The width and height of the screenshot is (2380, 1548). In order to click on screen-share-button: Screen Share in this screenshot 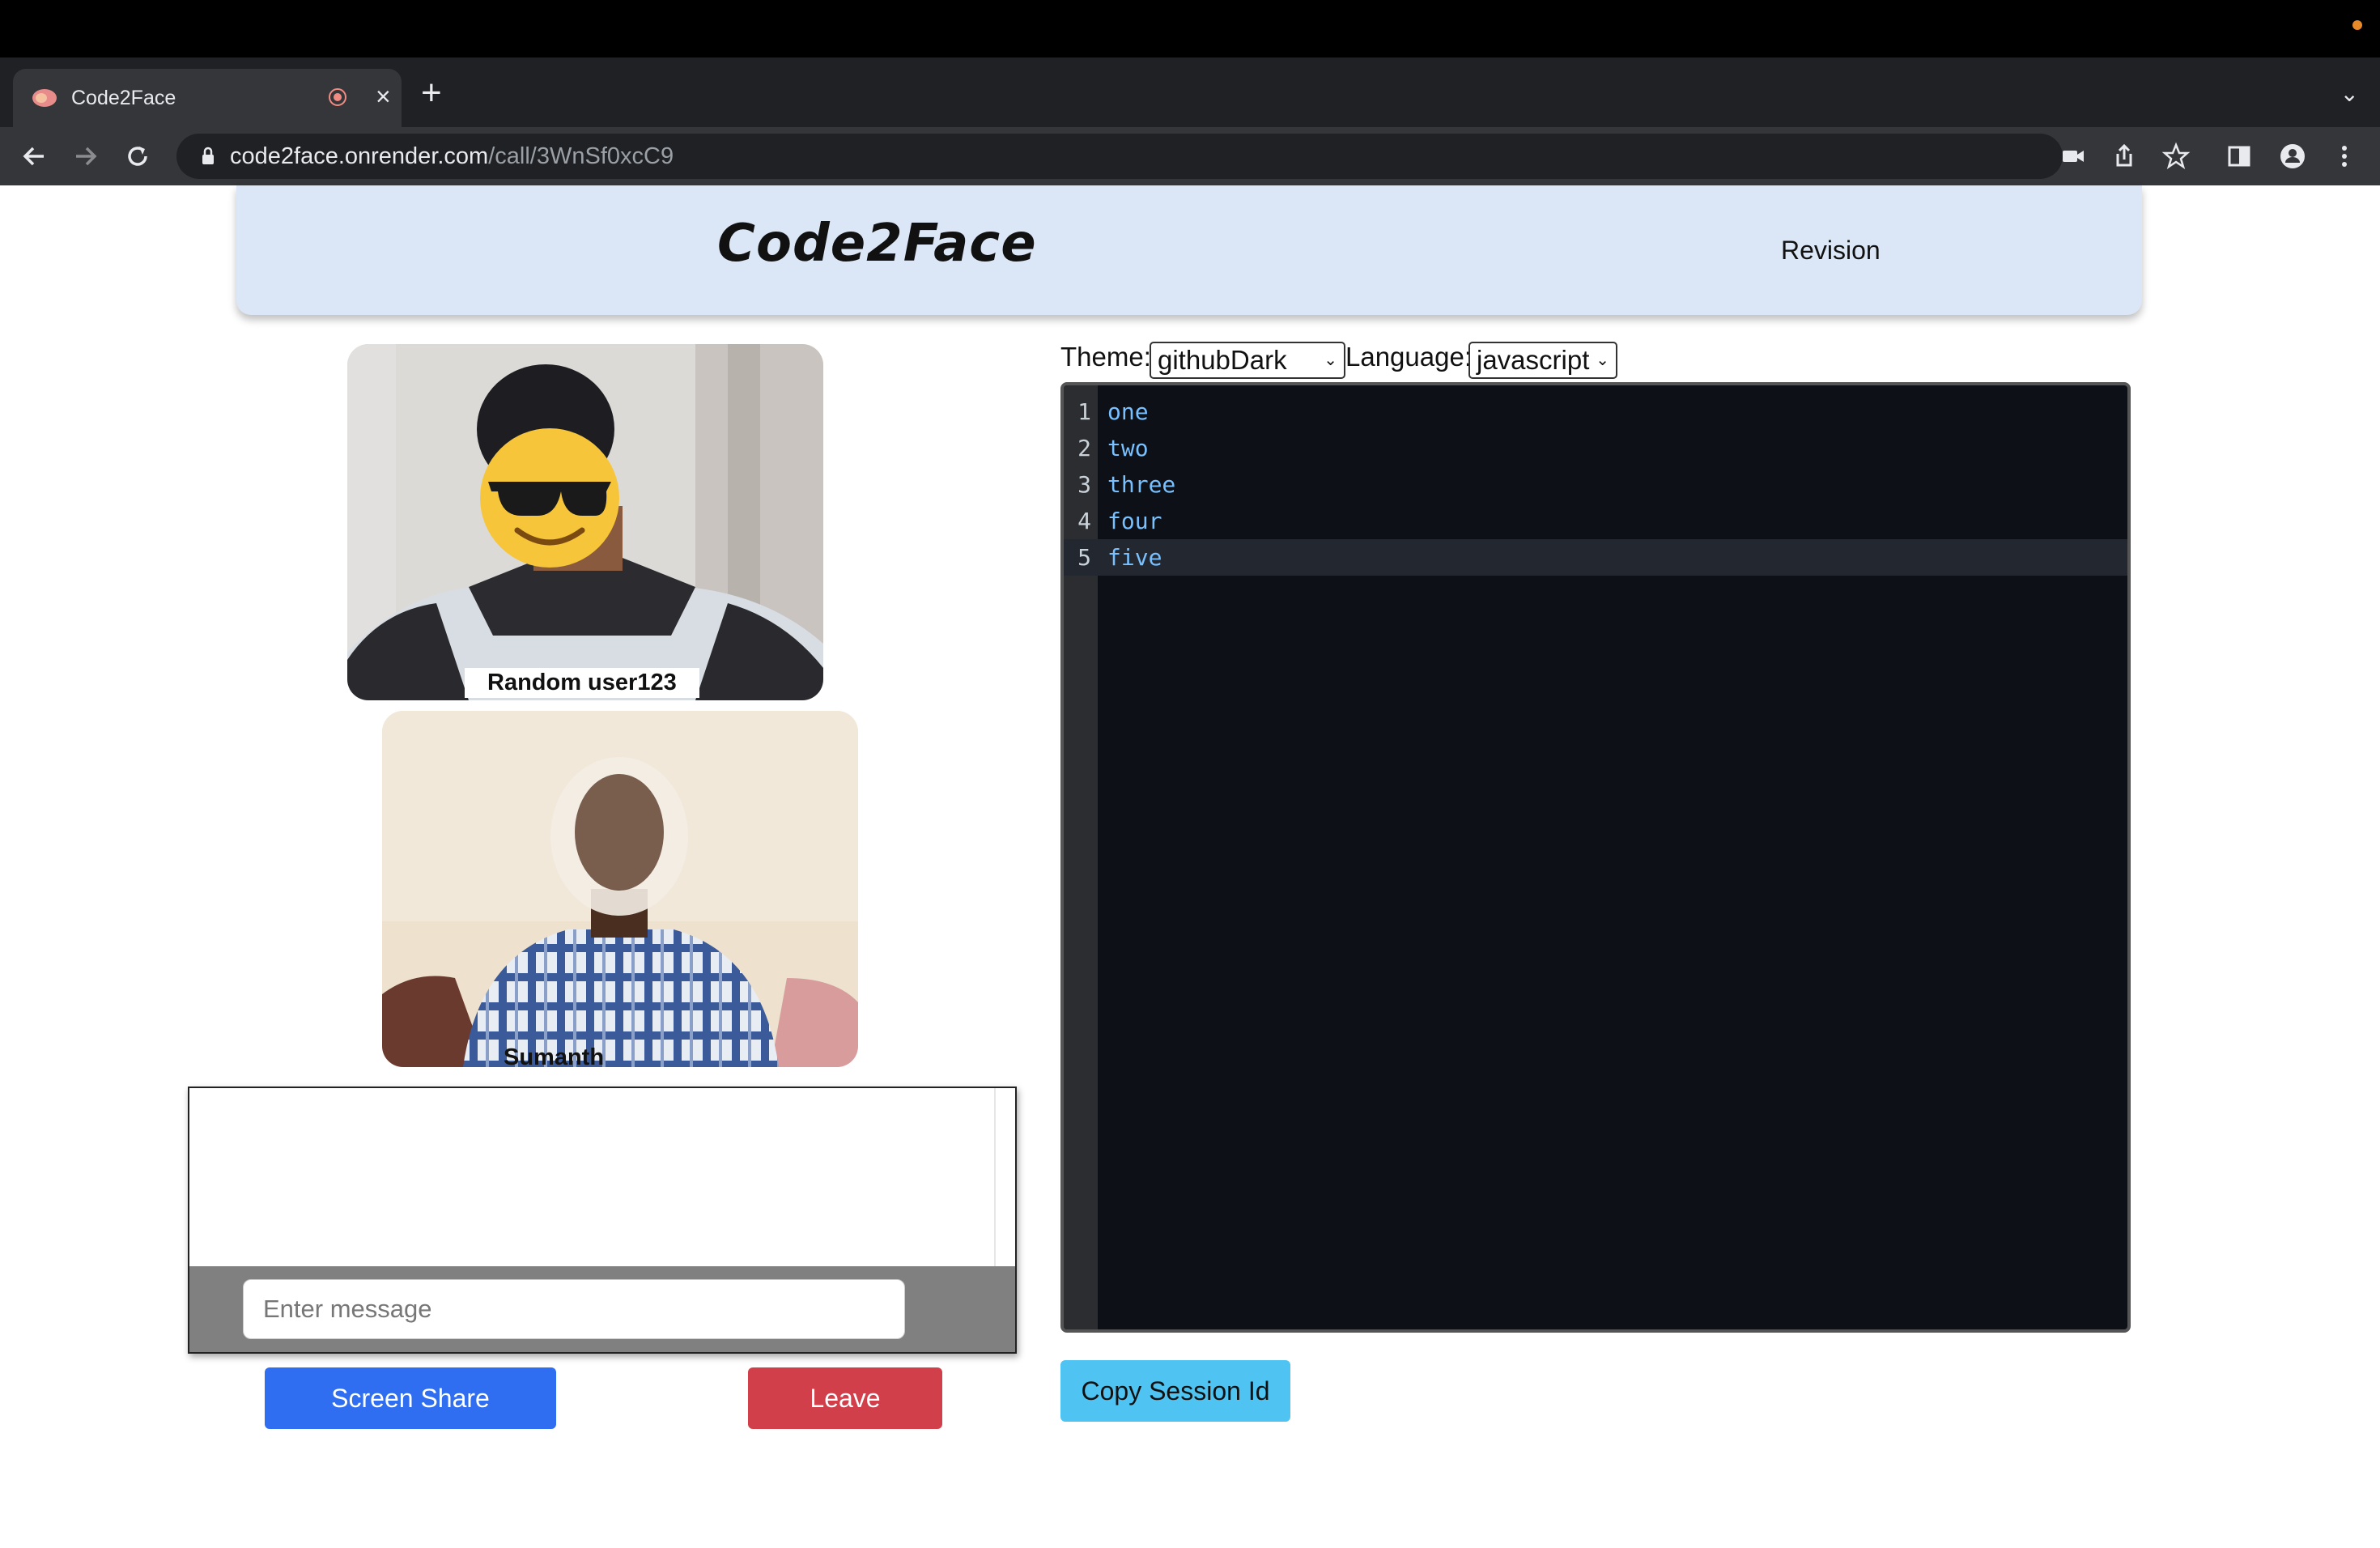, I will do `click(411, 1398)`.